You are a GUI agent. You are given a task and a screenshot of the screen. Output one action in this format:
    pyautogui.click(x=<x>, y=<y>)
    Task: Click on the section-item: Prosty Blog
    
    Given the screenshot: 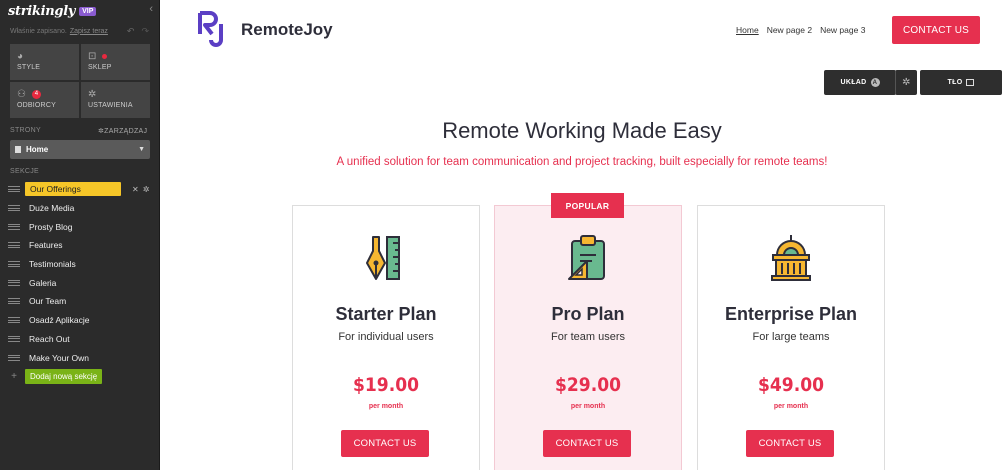 What is the action you would take?
    pyautogui.click(x=83, y=226)
    